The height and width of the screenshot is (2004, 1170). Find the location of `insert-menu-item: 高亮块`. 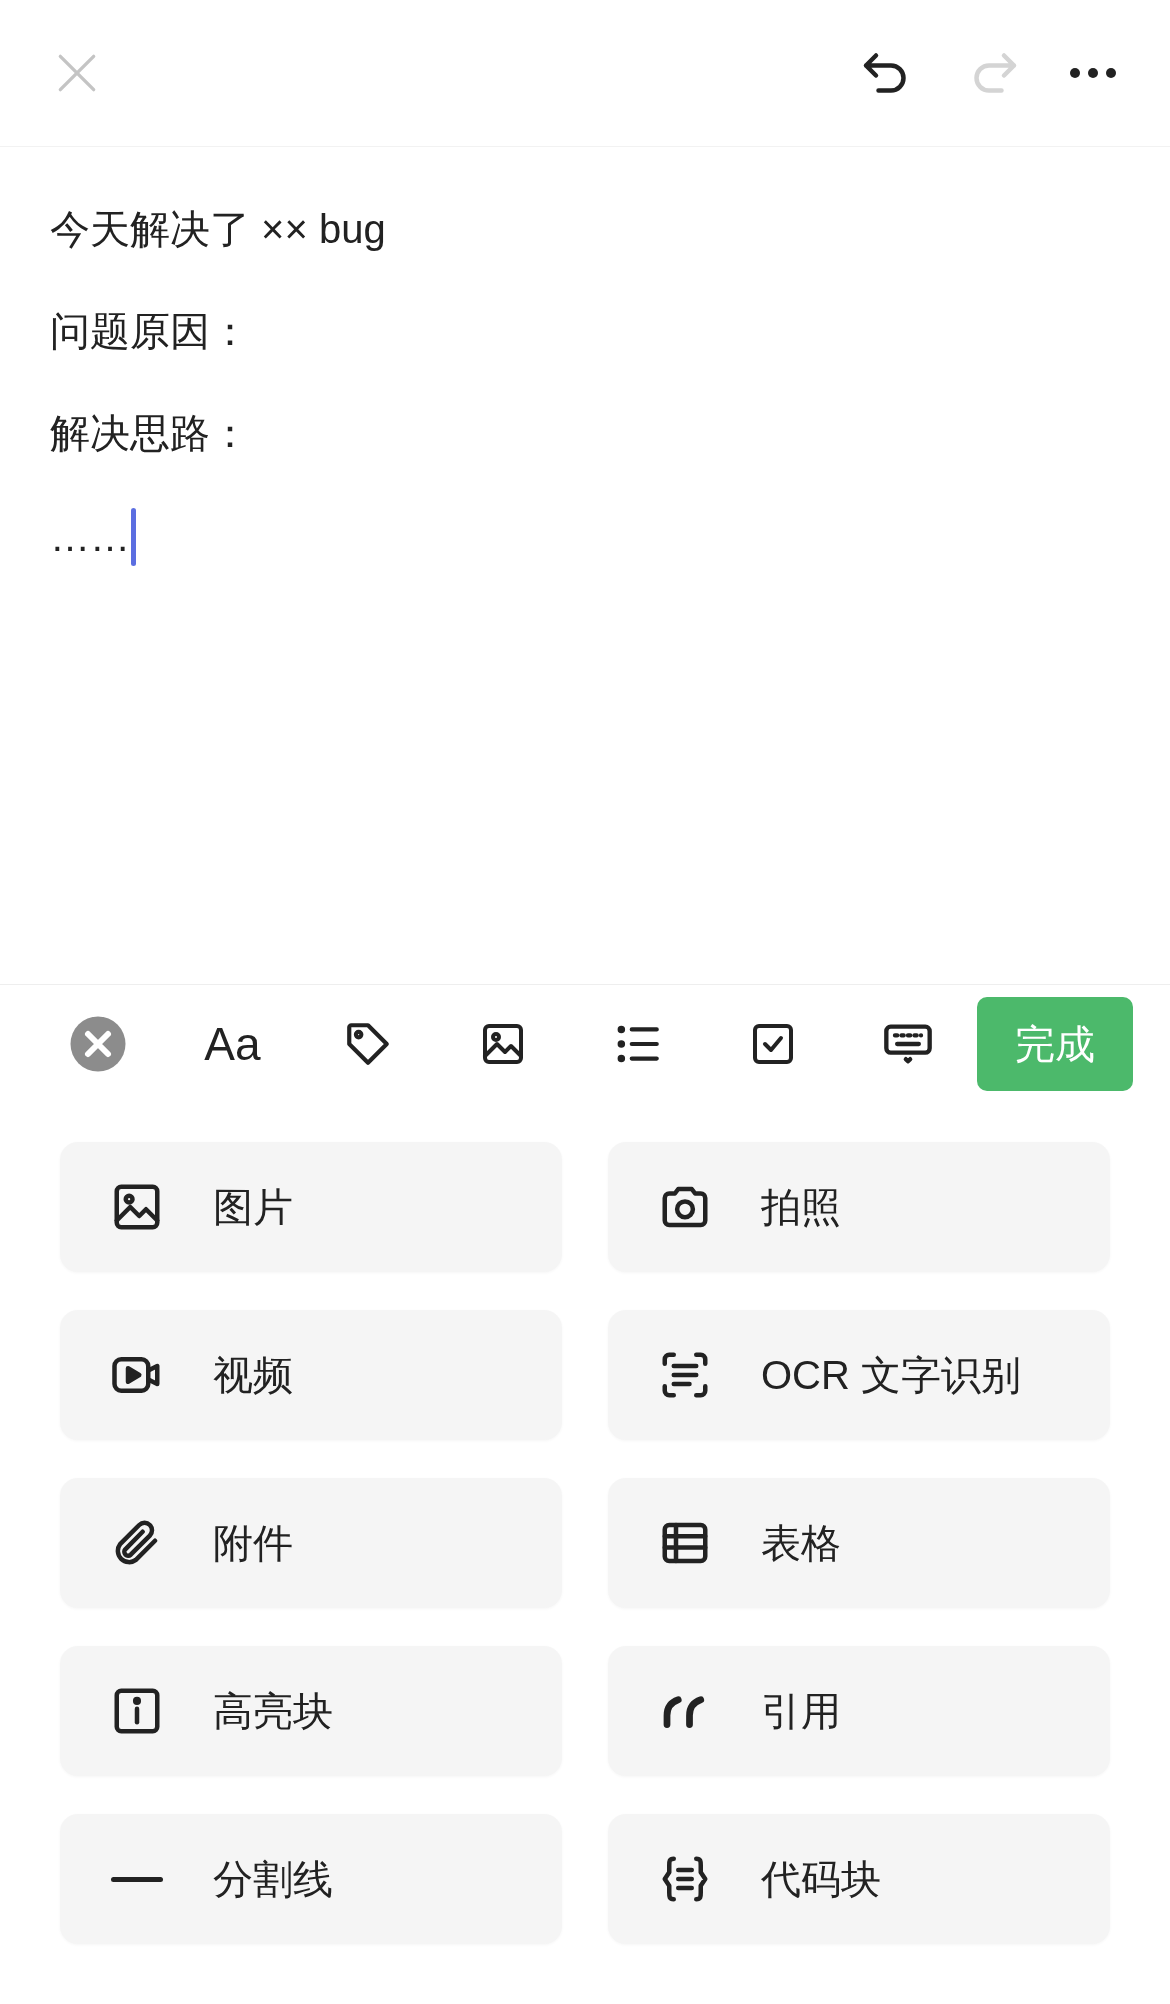

insert-menu-item: 高亮块 is located at coordinates (311, 1711).